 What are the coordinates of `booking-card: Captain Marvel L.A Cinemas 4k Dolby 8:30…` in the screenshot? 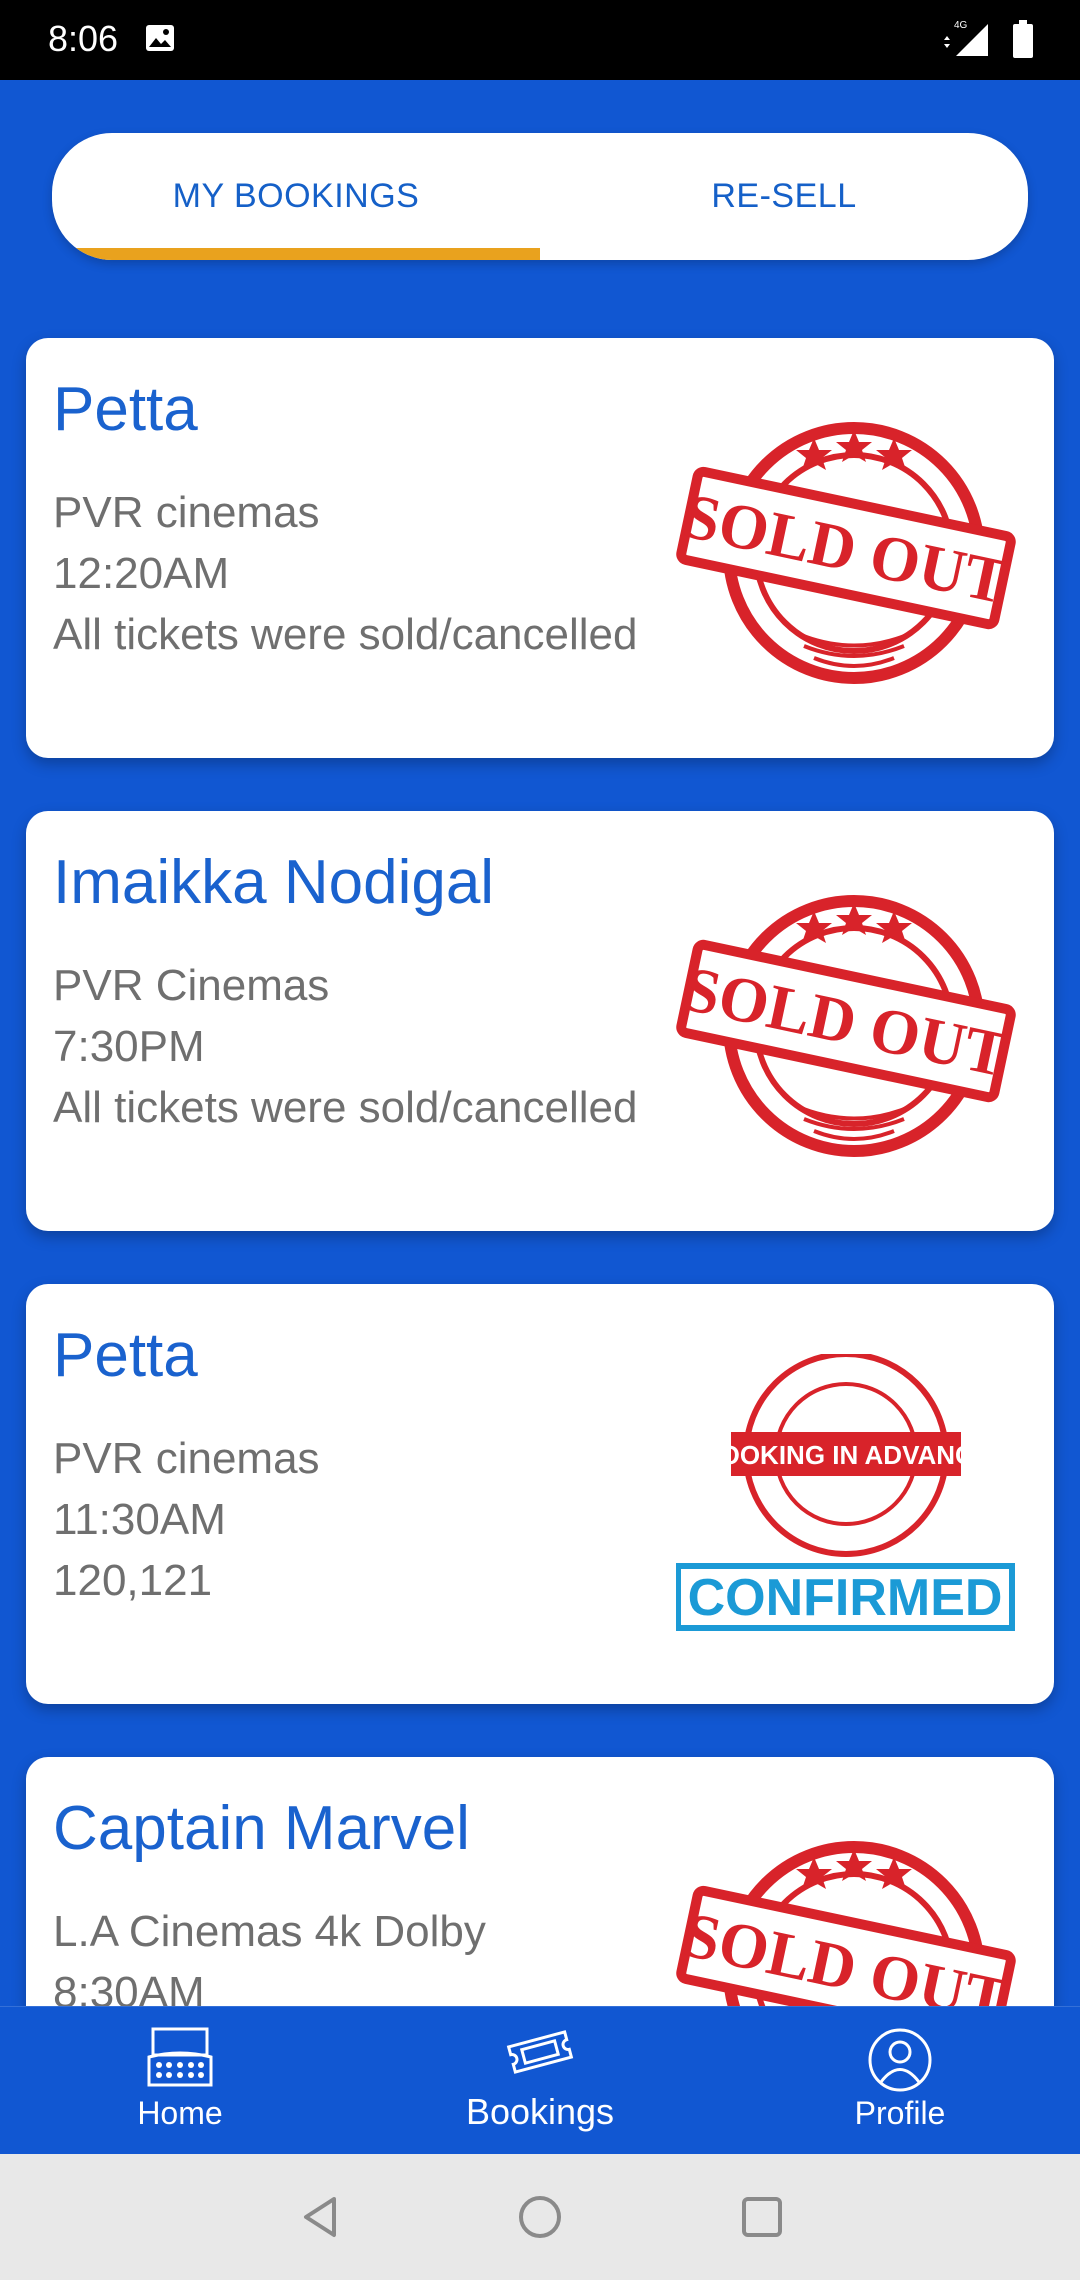 It's located at (540, 1882).